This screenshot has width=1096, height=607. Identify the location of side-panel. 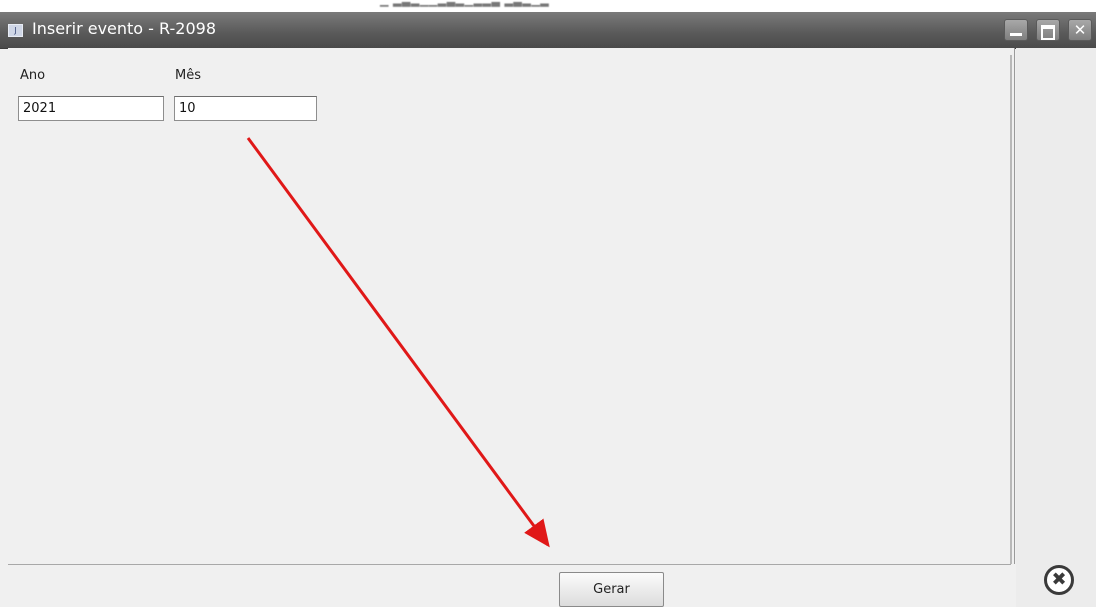
(1056, 327).